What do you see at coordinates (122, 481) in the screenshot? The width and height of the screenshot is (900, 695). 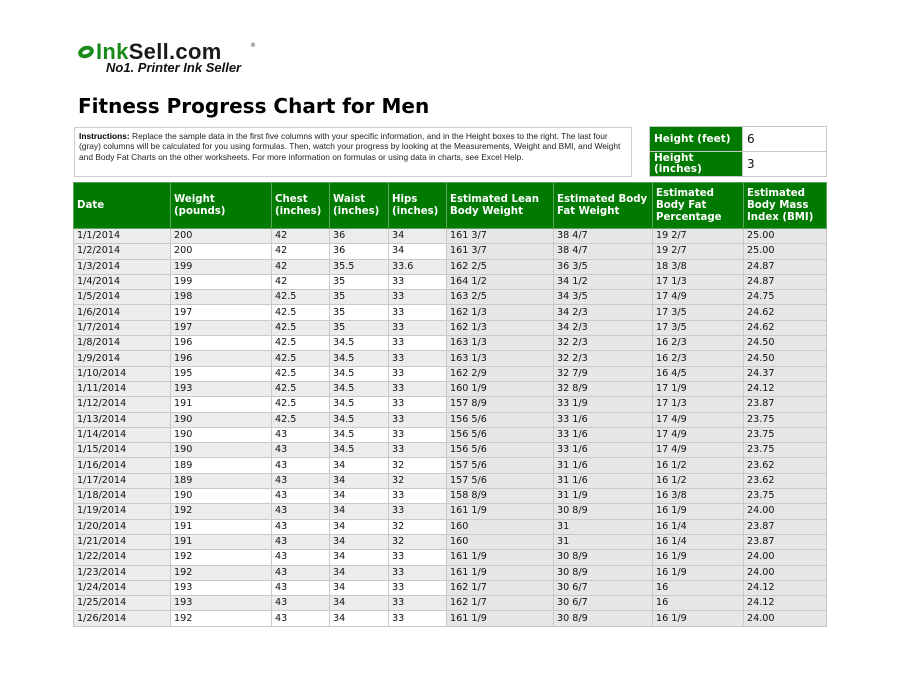 I see `cell-date: 1/17/2014` at bounding box center [122, 481].